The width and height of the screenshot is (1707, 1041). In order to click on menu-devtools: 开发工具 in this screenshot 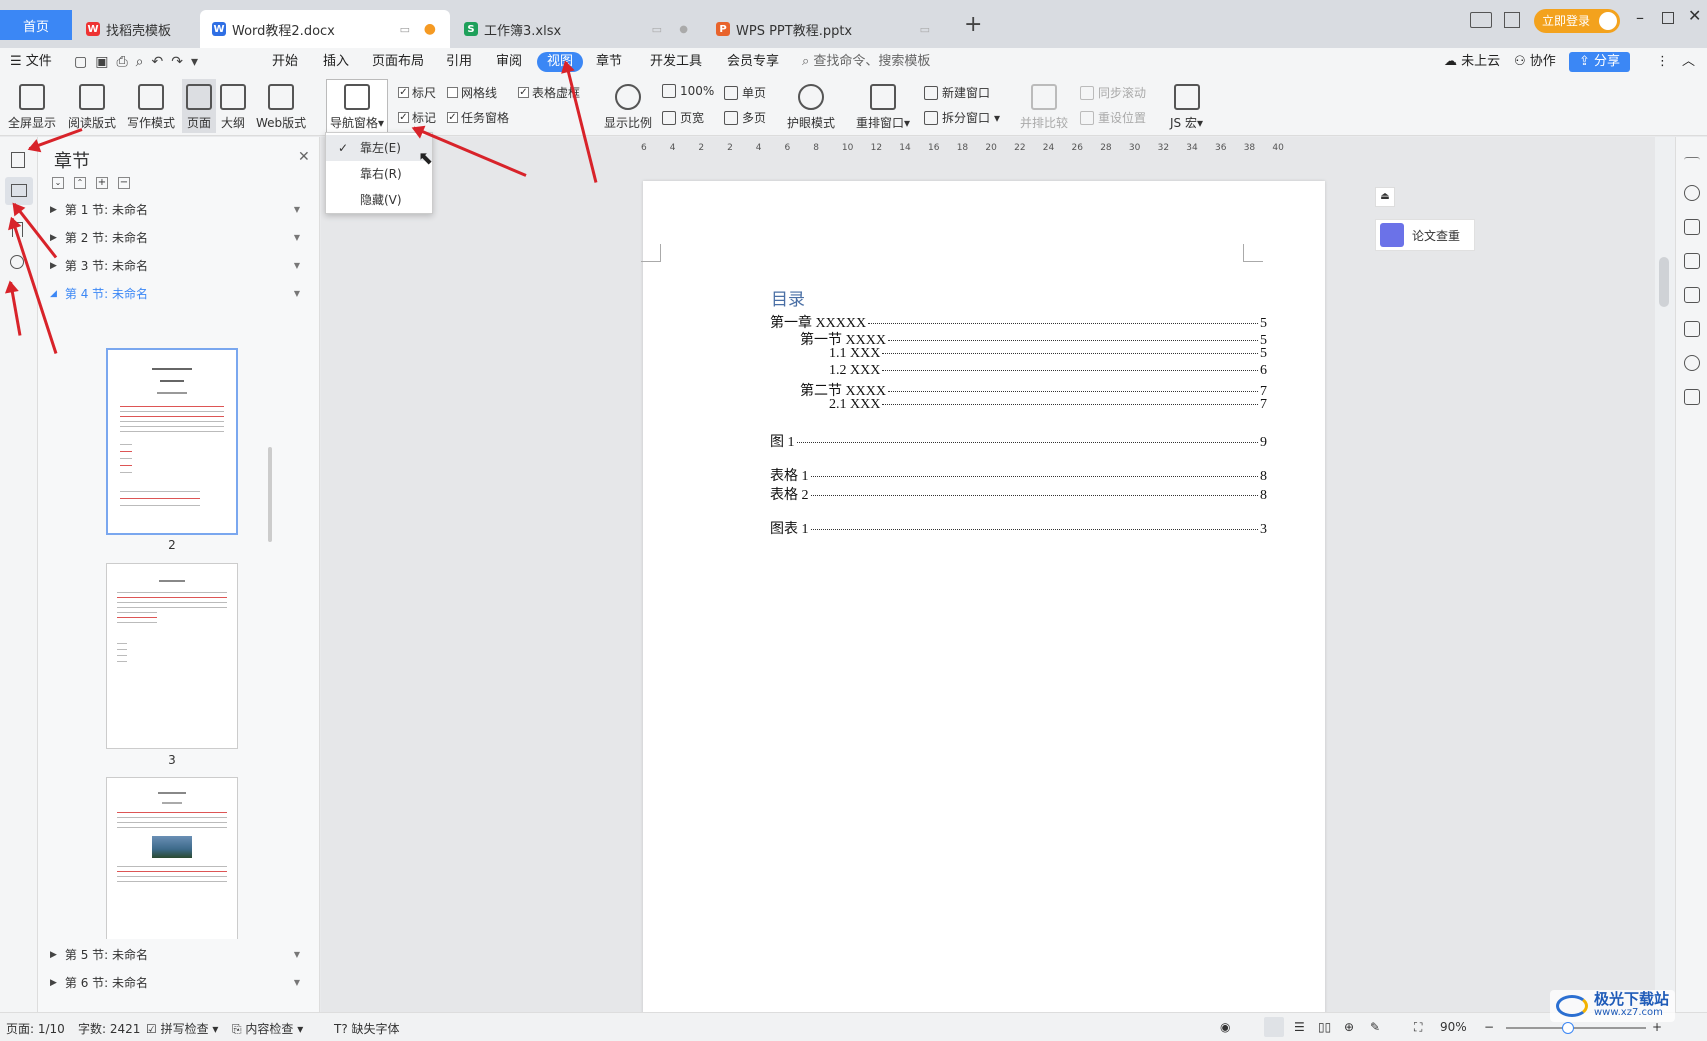, I will do `click(676, 62)`.